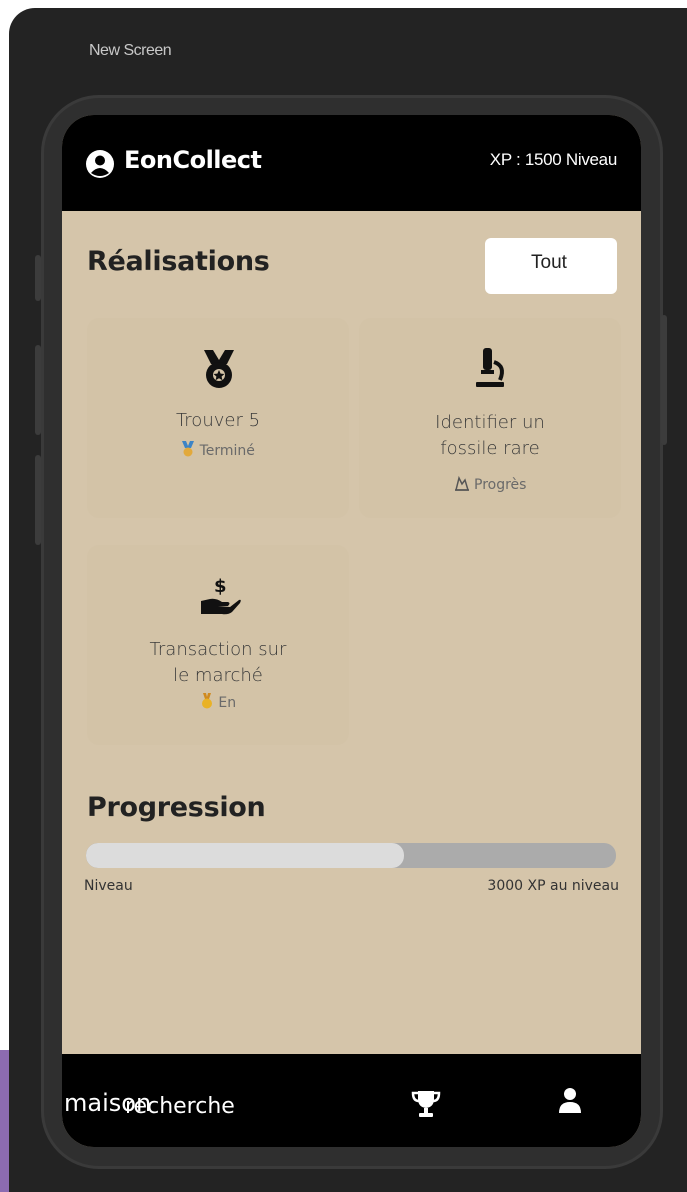 This screenshot has width=687, height=1192. I want to click on phone-side-button, so click(38, 278).